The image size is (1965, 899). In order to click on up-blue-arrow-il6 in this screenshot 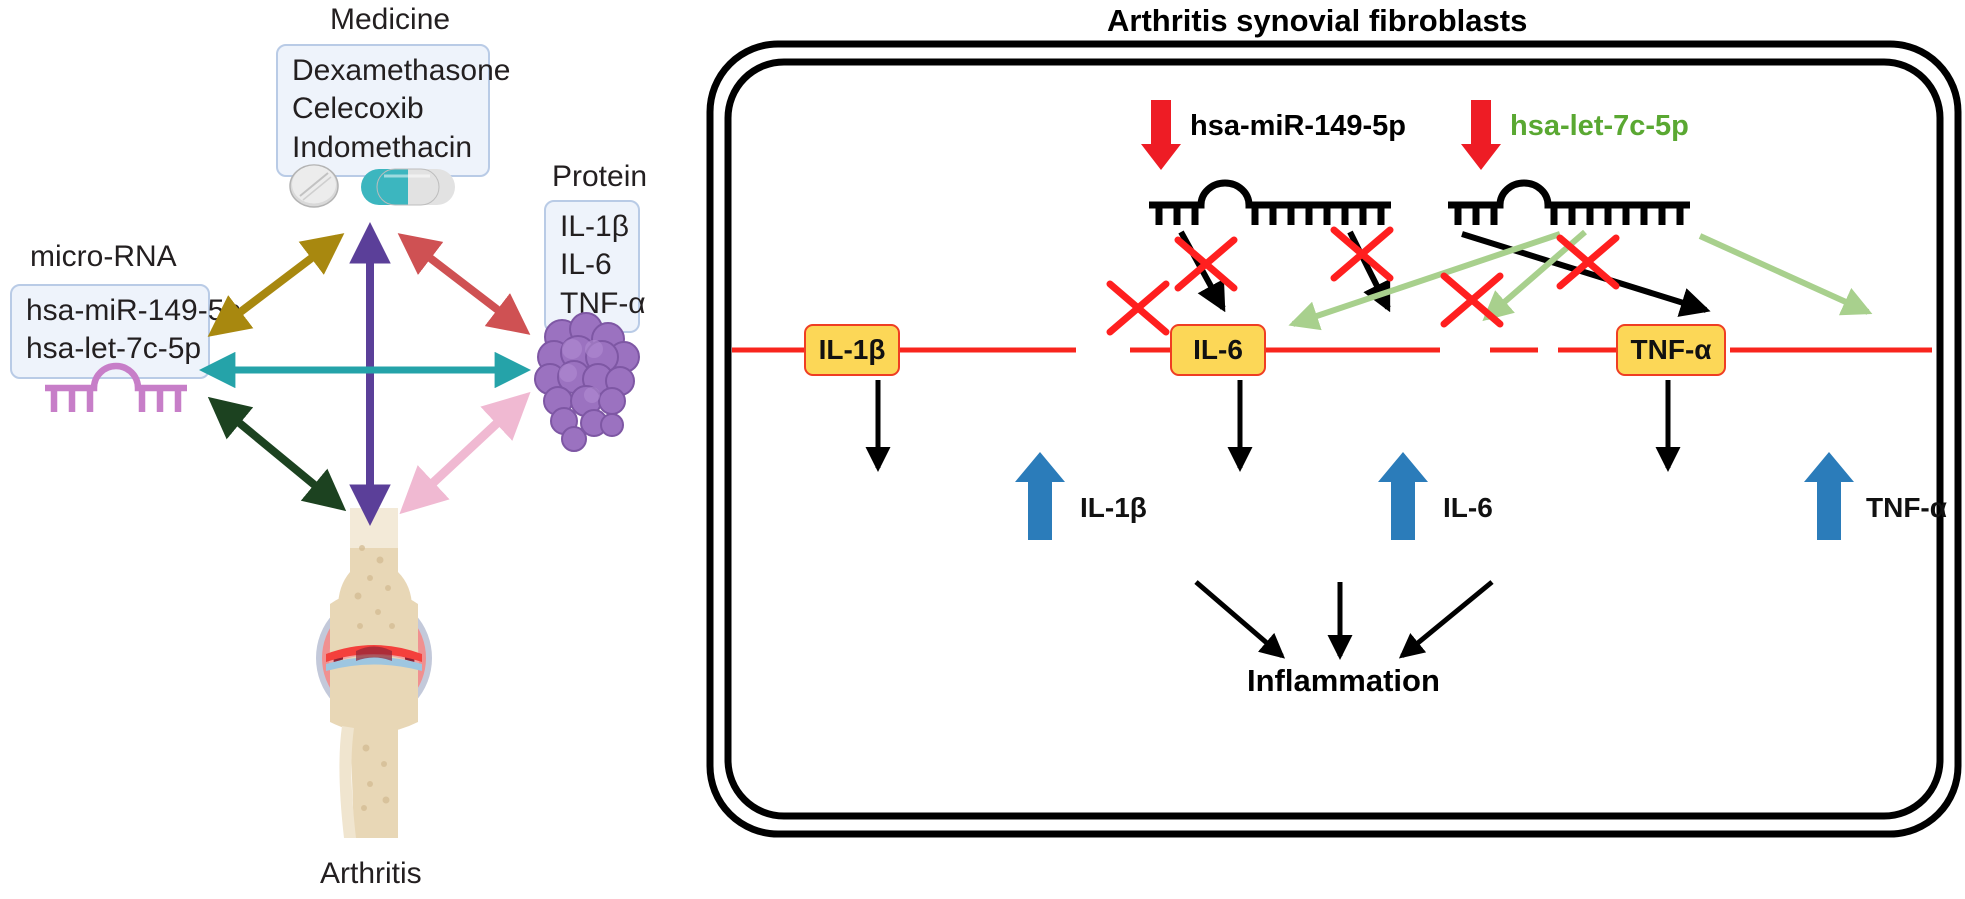, I will do `click(1403, 496)`.